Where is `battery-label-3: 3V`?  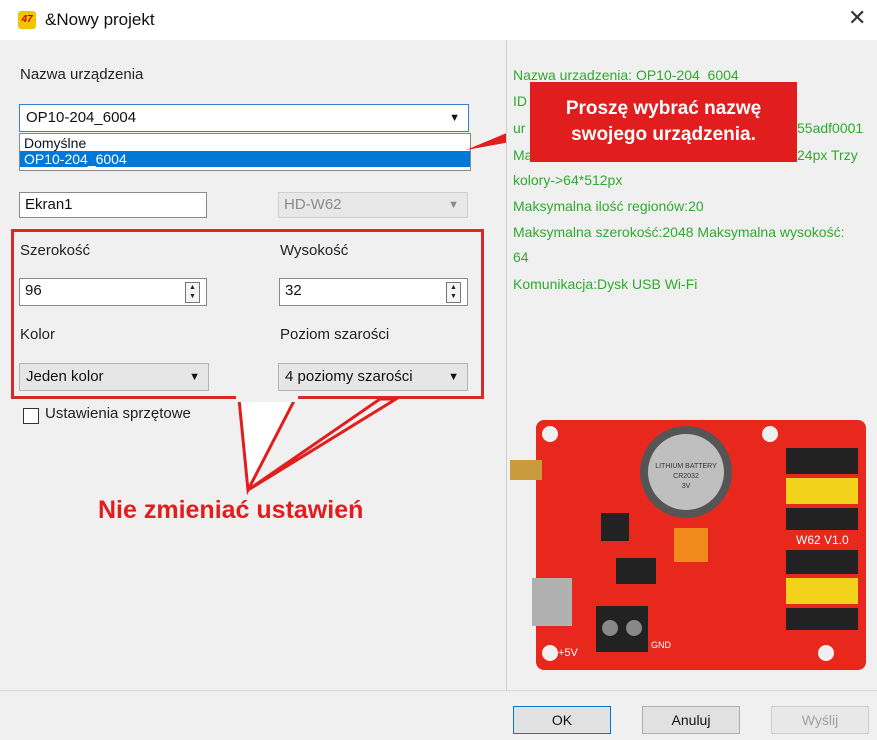 battery-label-3: 3V is located at coordinates (686, 486).